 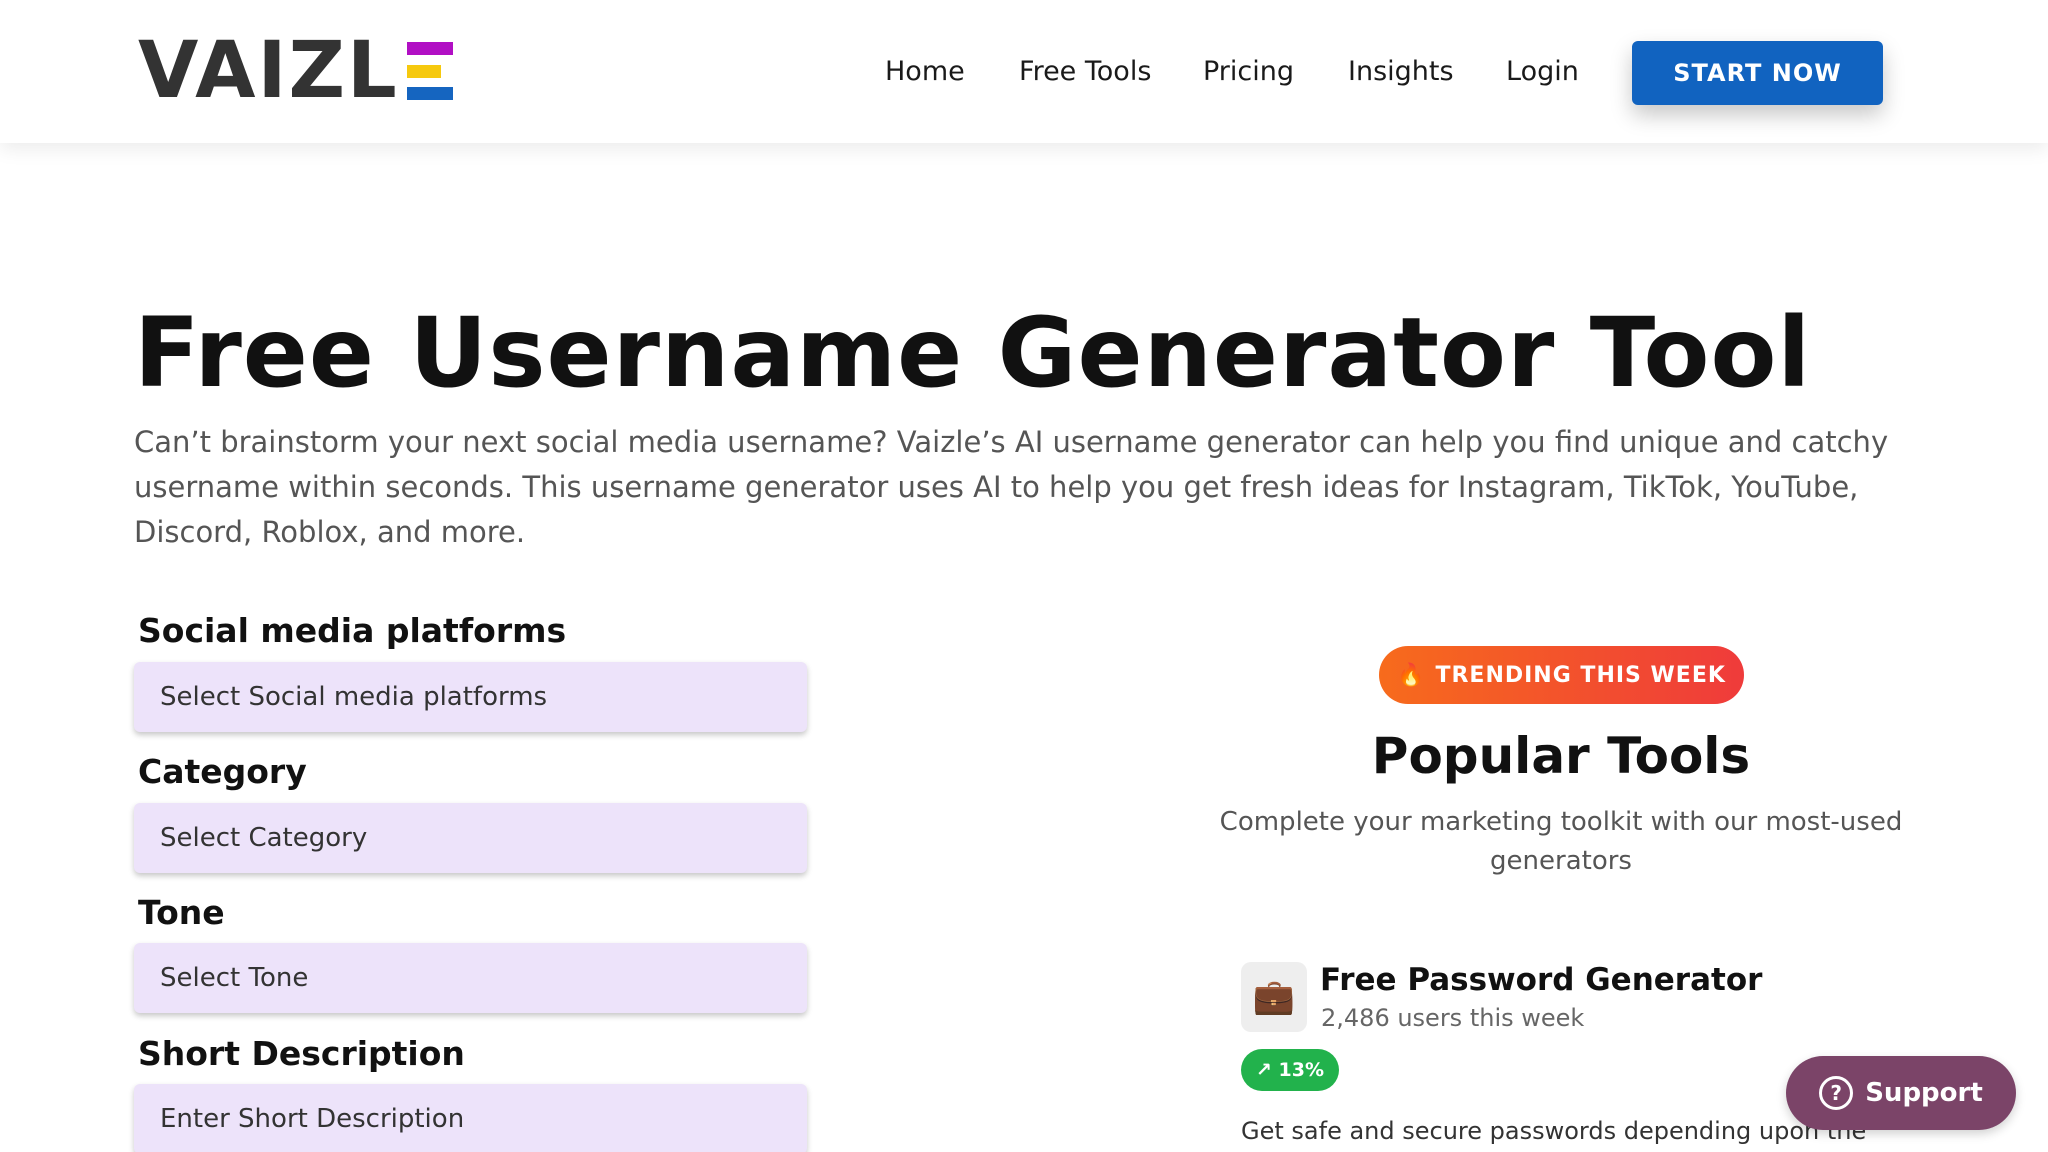 What do you see at coordinates (1580, 675) in the screenshot?
I see `trending-badge-label: TRENDING THIS WEEK` at bounding box center [1580, 675].